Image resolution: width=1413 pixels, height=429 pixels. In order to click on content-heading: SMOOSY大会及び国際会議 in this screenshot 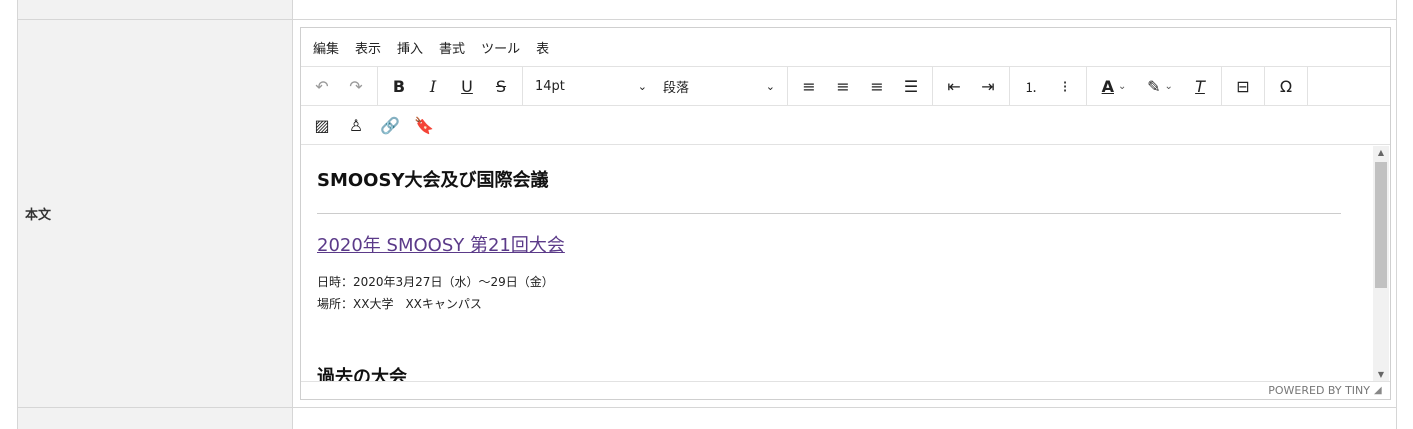, I will do `click(433, 180)`.